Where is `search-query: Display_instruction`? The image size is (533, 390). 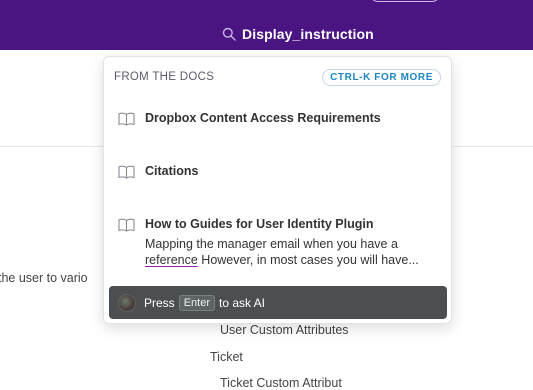 search-query: Display_instruction is located at coordinates (308, 34).